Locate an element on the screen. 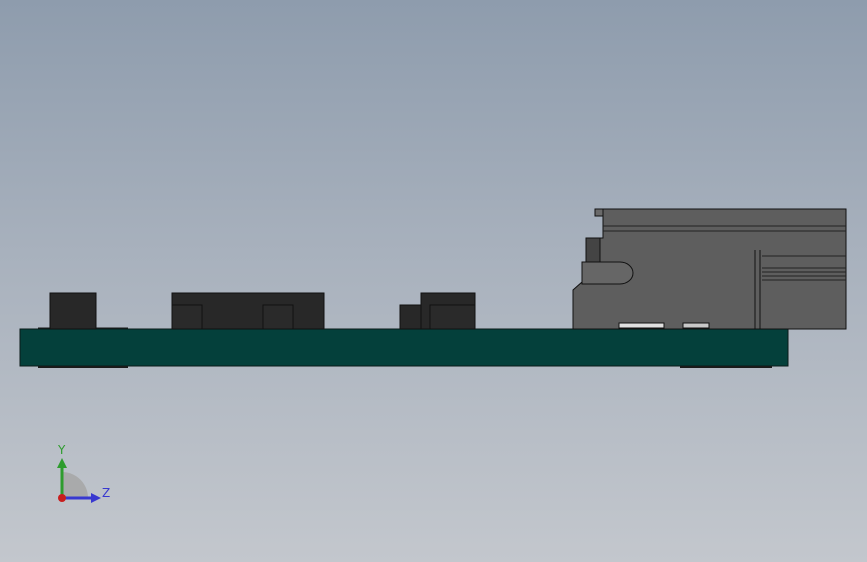 The image size is (867, 562). component-small-block is located at coordinates (73, 311).